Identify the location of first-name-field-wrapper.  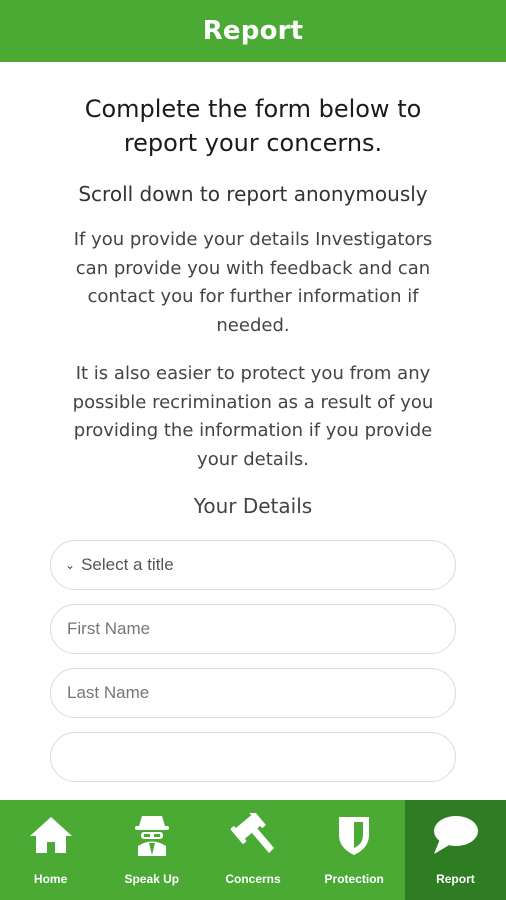
(253, 629).